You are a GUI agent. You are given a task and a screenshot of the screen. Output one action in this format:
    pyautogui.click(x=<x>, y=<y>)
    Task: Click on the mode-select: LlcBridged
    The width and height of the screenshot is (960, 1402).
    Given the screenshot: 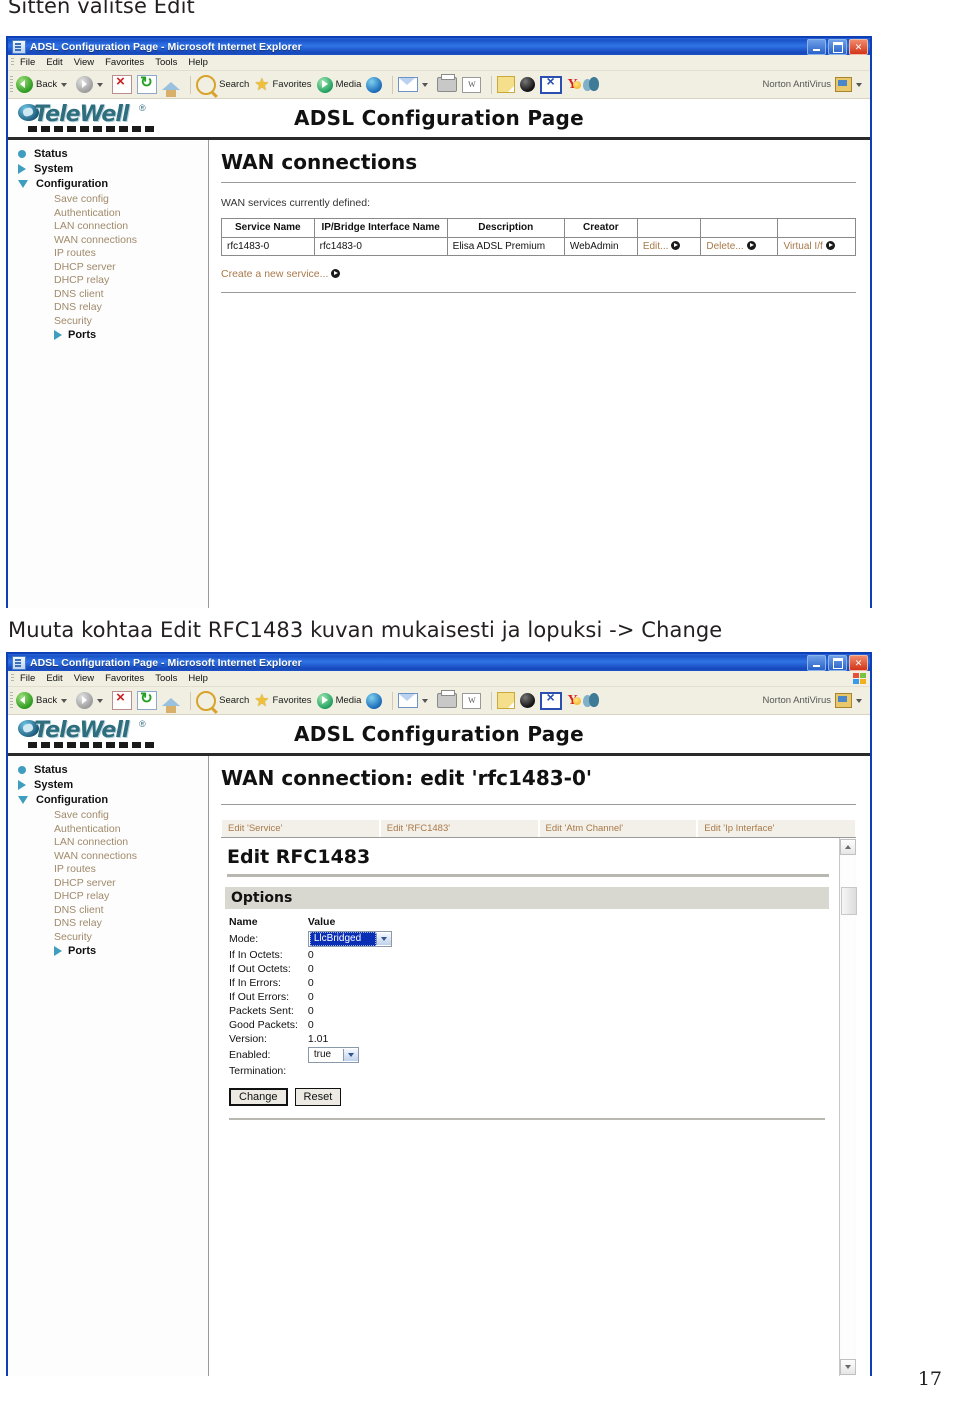 What is the action you would take?
    pyautogui.click(x=350, y=939)
    